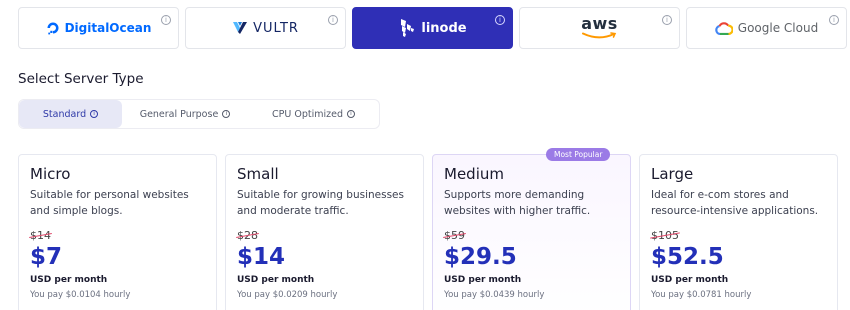  What do you see at coordinates (276, 28) in the screenshot?
I see `provider-name: VULTR` at bounding box center [276, 28].